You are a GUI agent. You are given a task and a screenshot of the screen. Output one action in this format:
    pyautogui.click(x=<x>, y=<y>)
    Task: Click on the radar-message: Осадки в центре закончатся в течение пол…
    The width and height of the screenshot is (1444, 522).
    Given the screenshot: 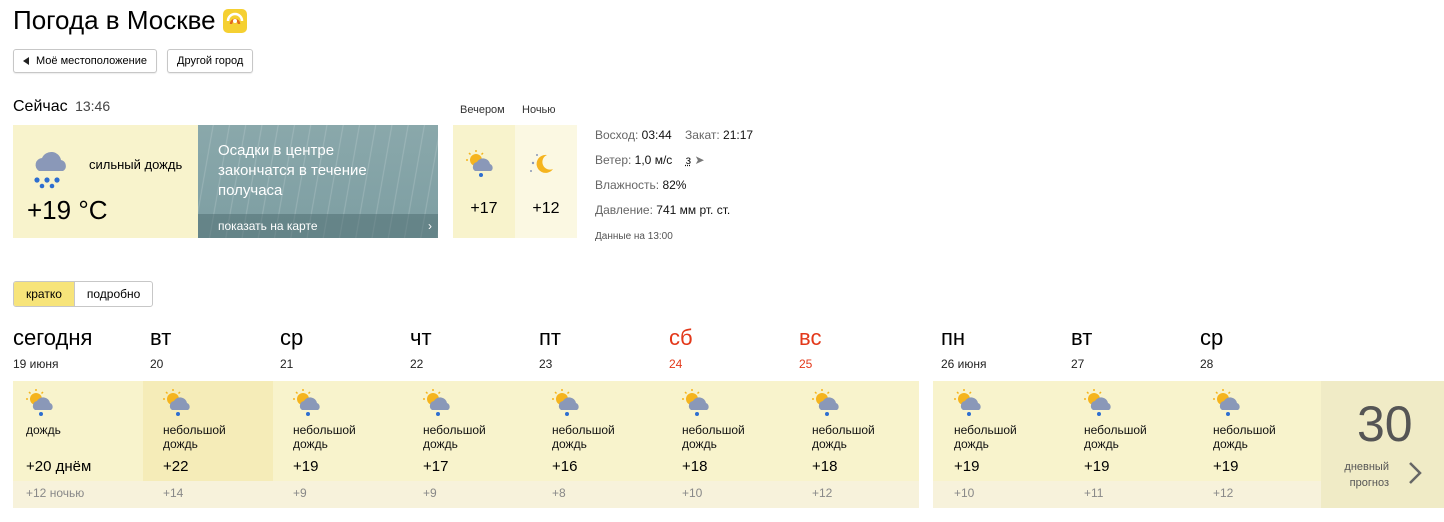 What is the action you would take?
    pyautogui.click(x=292, y=170)
    